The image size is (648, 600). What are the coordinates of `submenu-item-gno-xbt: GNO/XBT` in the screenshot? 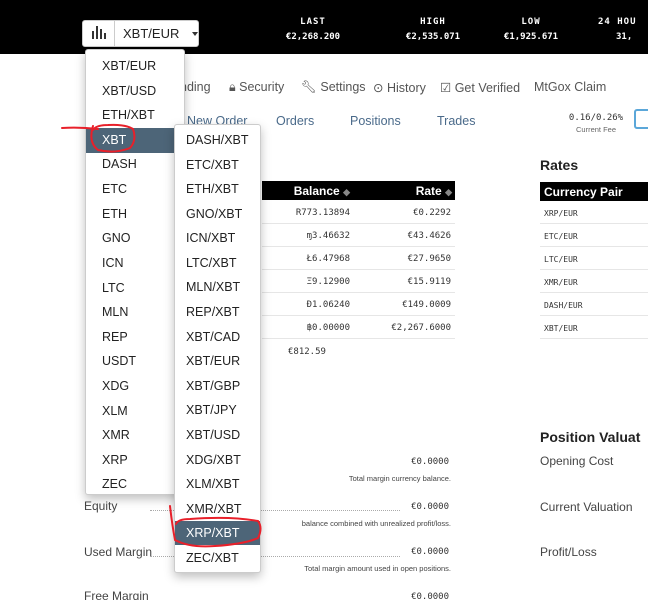 It's located at (217, 214).